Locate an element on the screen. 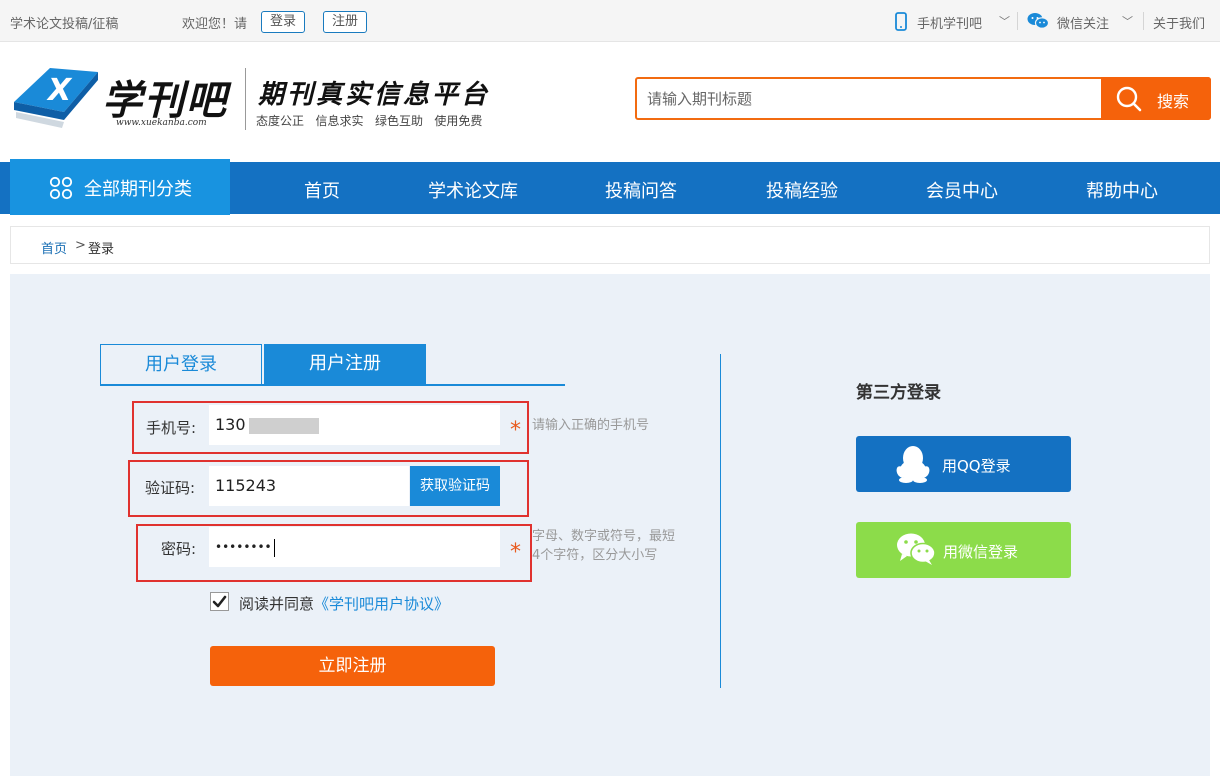  grid-icon is located at coordinates (61, 188).